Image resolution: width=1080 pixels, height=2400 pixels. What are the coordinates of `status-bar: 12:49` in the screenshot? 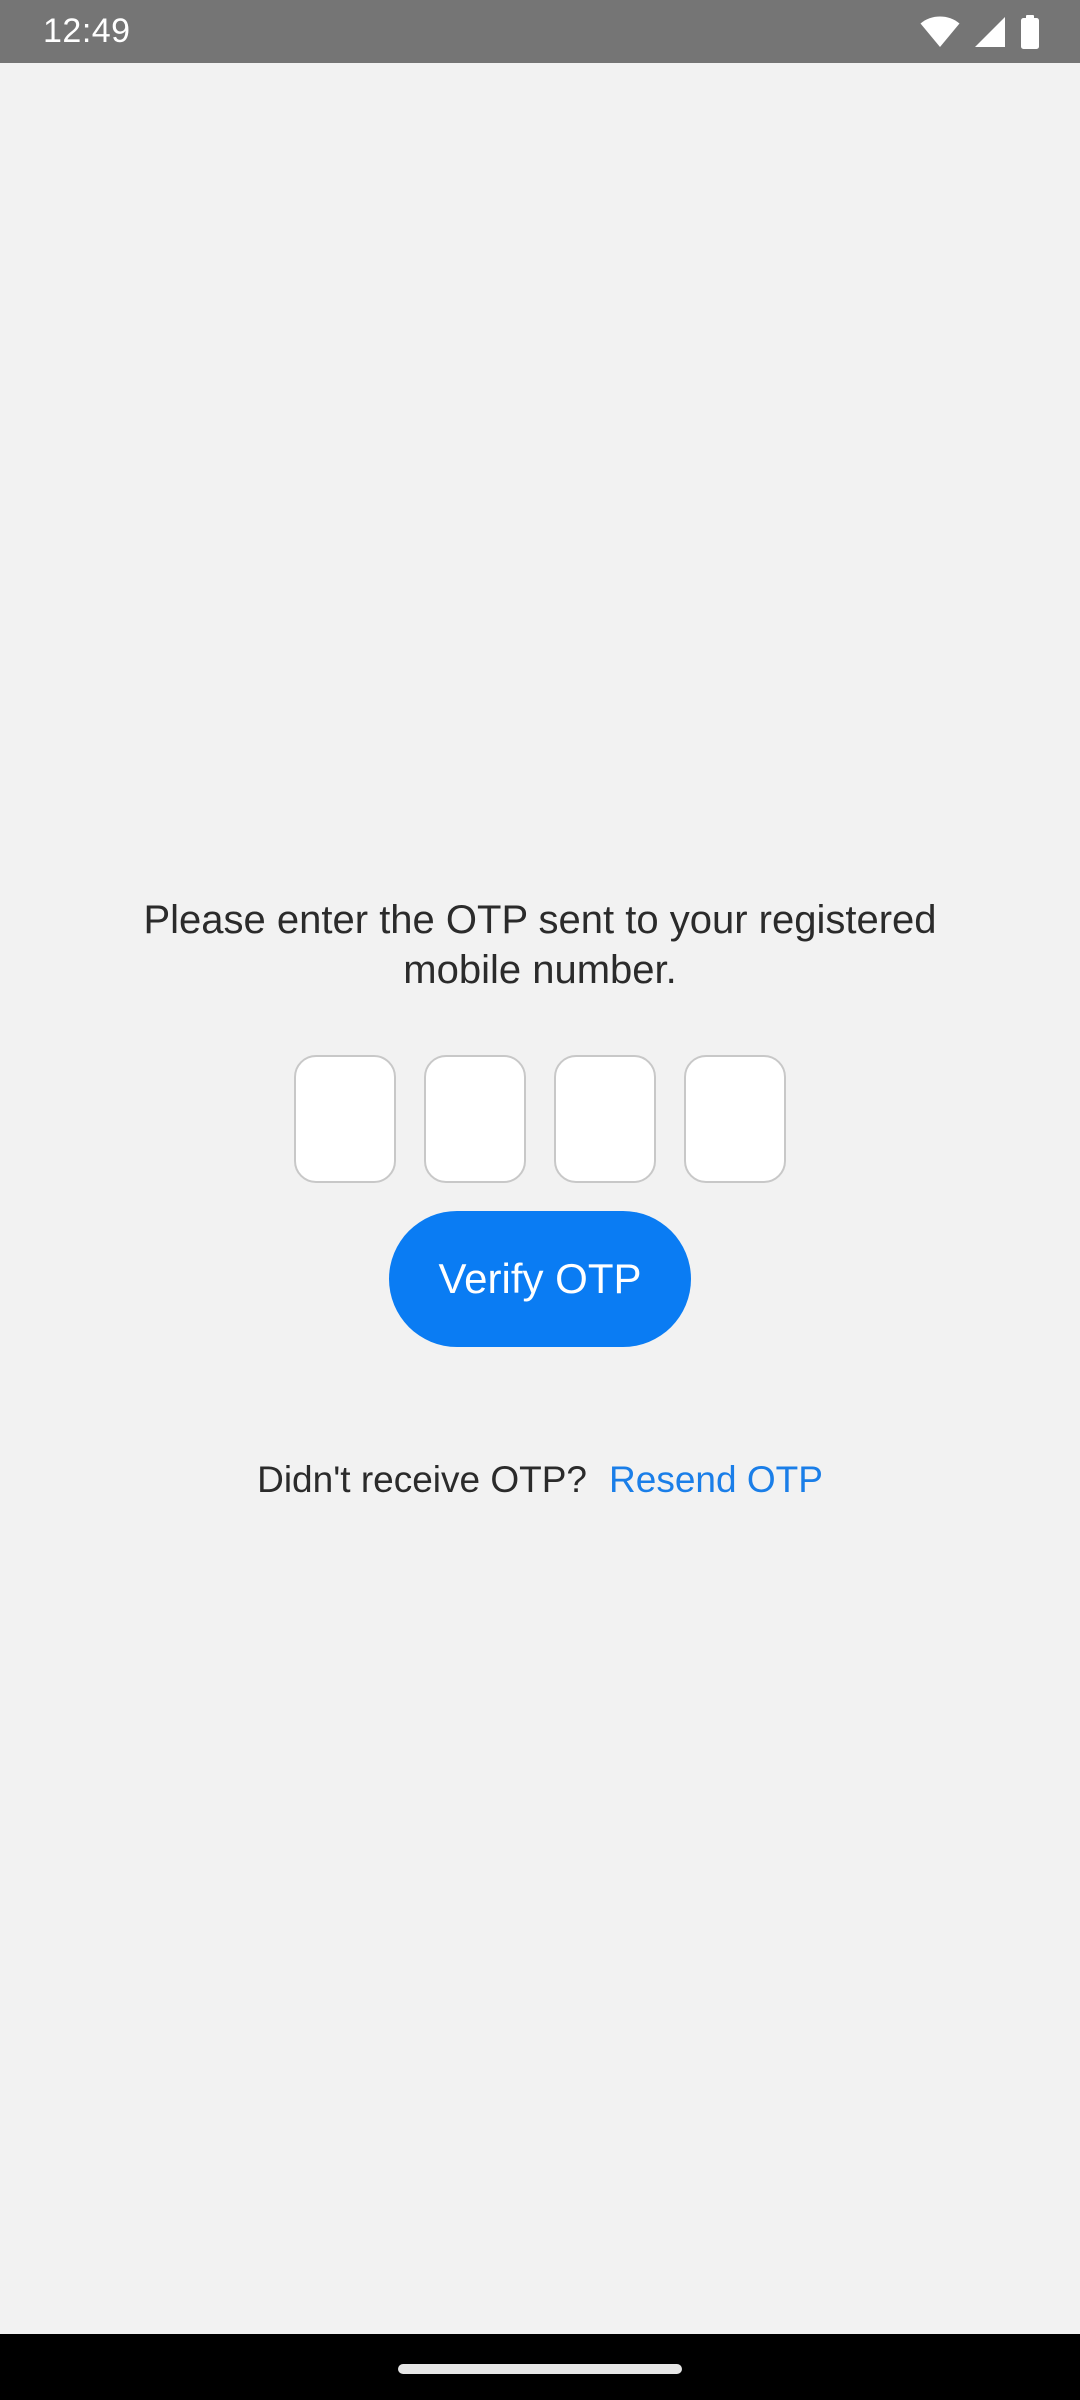 It's located at (540, 31).